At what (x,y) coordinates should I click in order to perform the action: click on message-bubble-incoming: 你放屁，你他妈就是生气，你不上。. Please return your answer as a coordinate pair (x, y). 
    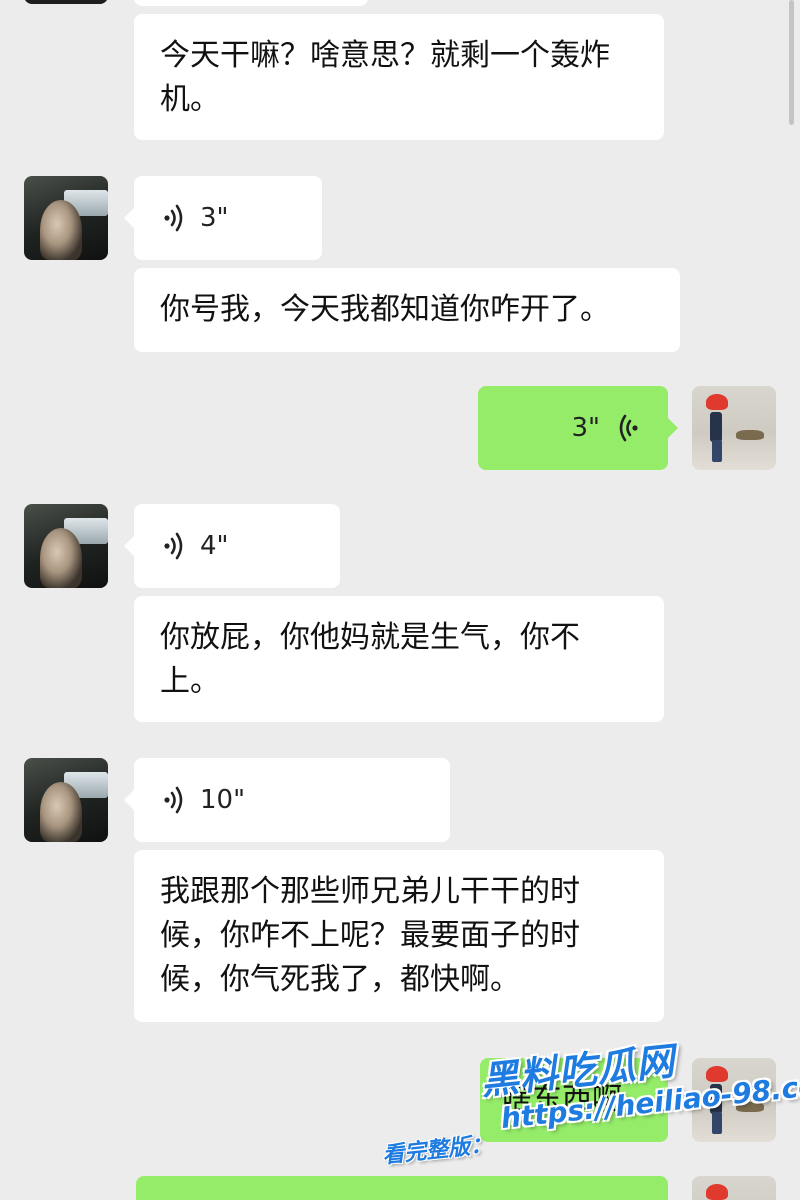
    Looking at the image, I should click on (399, 659).